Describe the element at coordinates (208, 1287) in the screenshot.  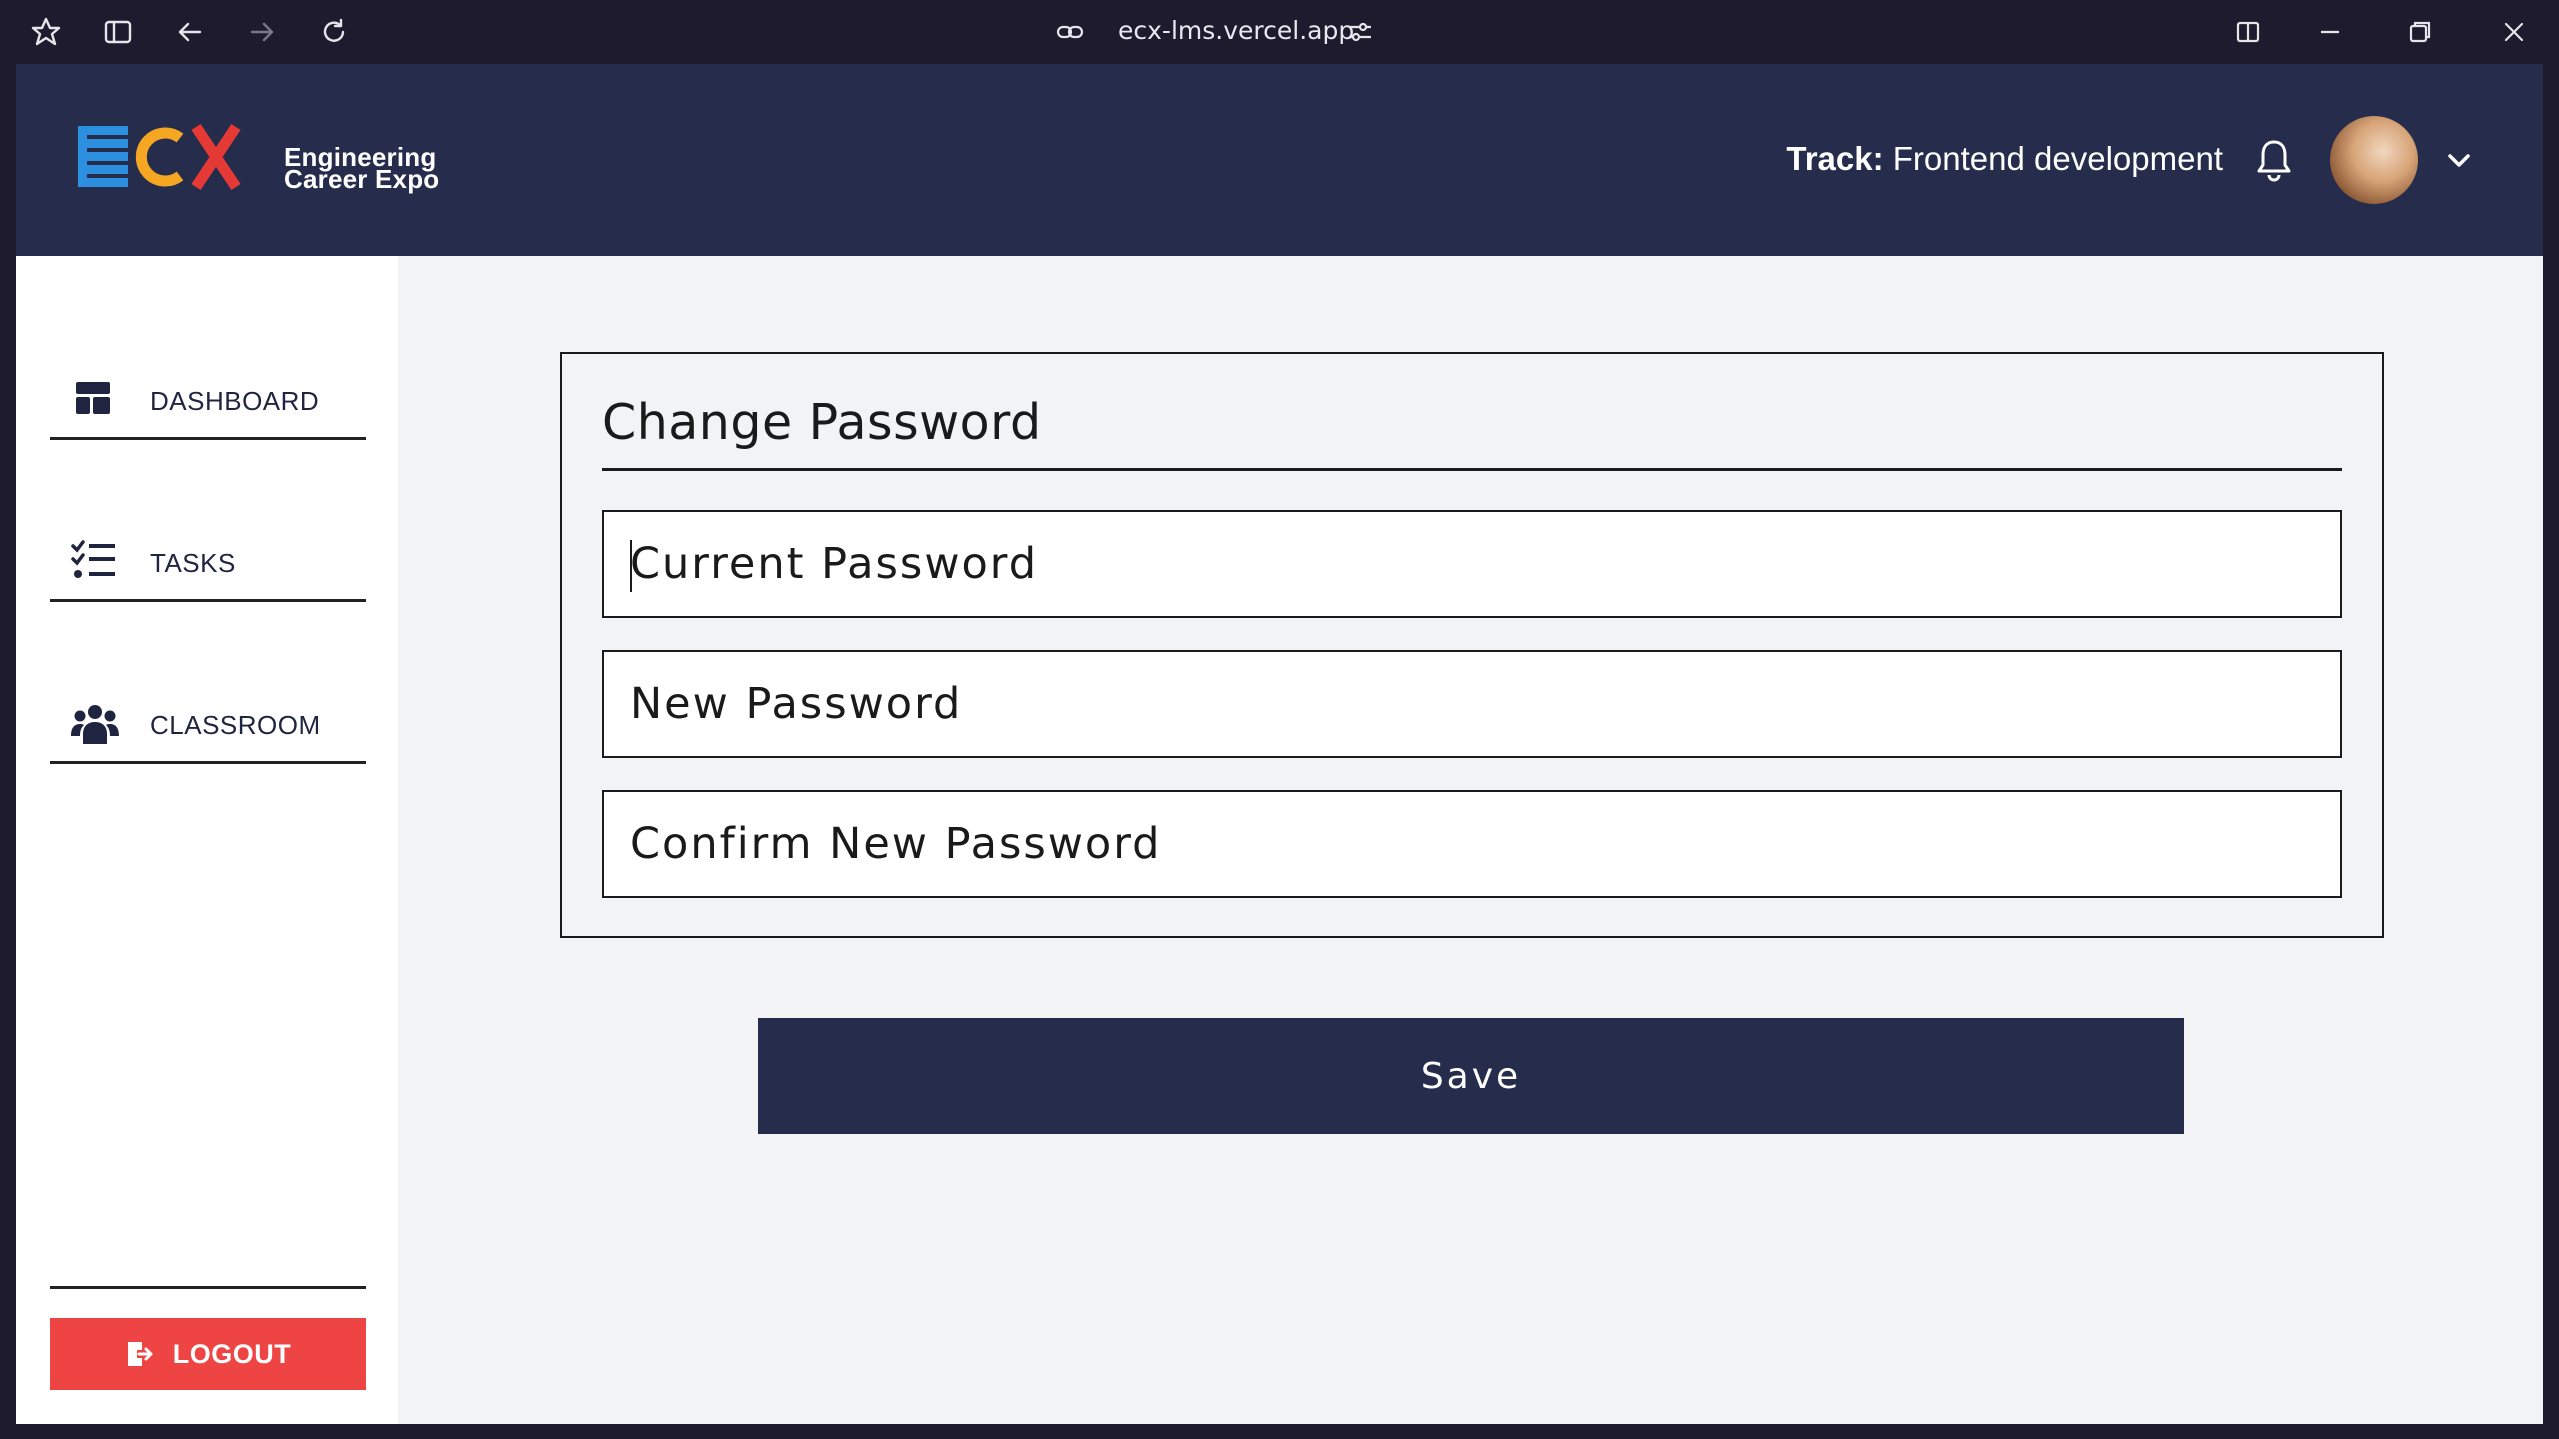
I see `sidebar-divider` at that location.